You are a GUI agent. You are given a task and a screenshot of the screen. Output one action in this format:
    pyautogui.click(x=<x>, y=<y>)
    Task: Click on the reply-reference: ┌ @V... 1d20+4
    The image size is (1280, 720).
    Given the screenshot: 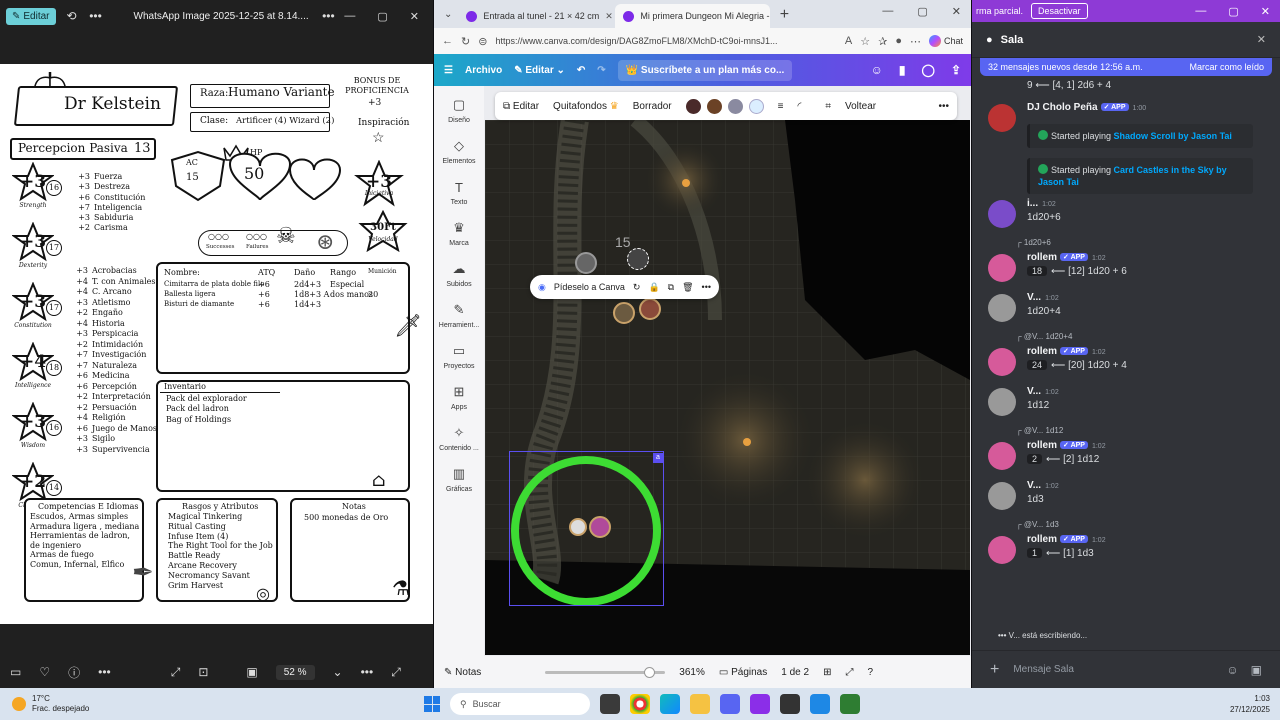 What is the action you would take?
    pyautogui.click(x=1044, y=336)
    